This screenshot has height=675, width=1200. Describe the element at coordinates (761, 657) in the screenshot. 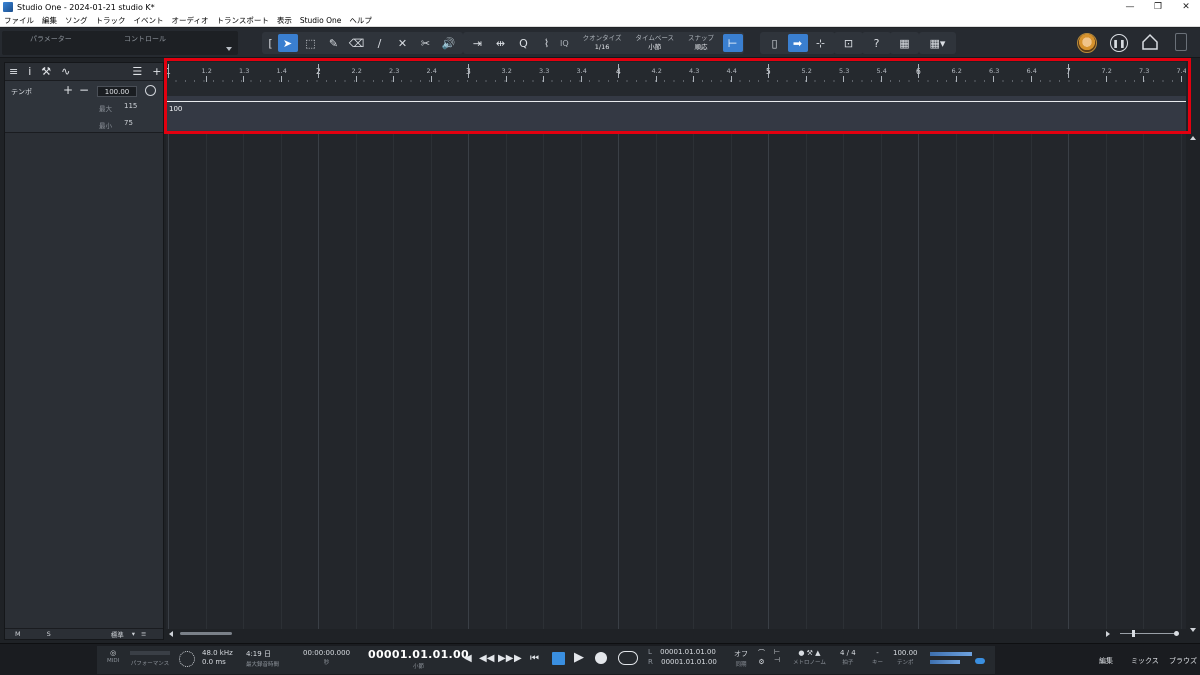

I see `precount-icon: ⌒ ⚙` at that location.